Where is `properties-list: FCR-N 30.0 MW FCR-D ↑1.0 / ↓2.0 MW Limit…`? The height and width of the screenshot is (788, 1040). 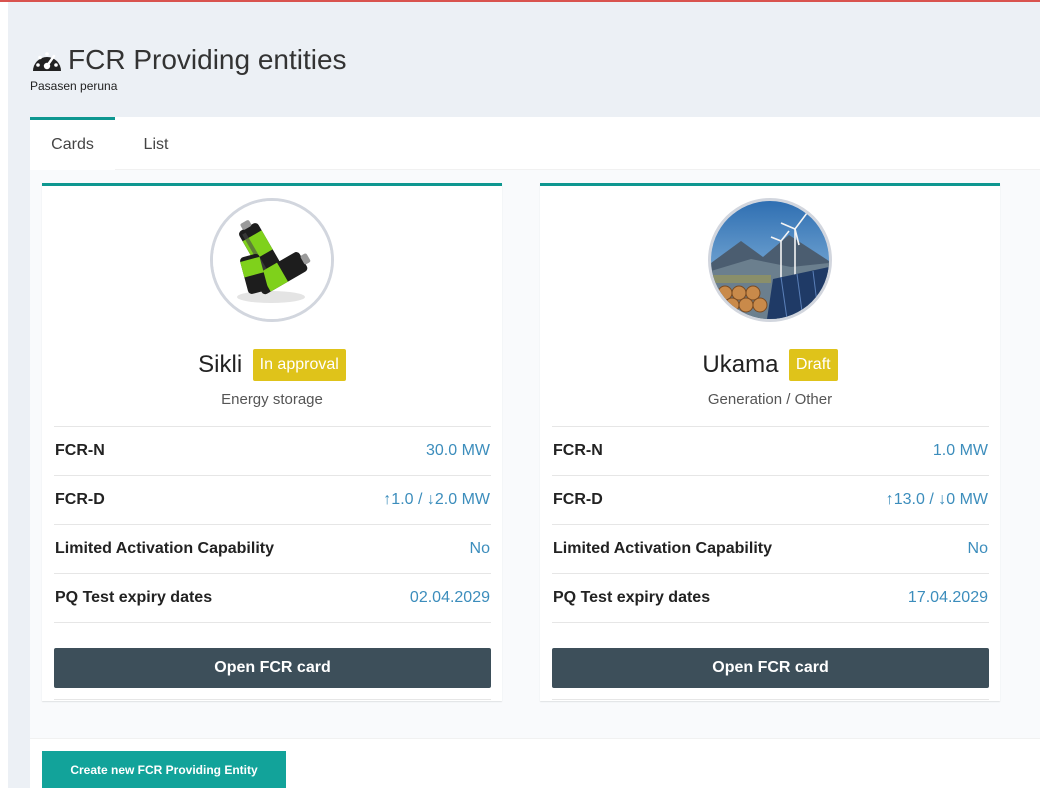
properties-list: FCR-N 30.0 MW FCR-D ↑1.0 / ↓2.0 MW Limit… is located at coordinates (272, 524).